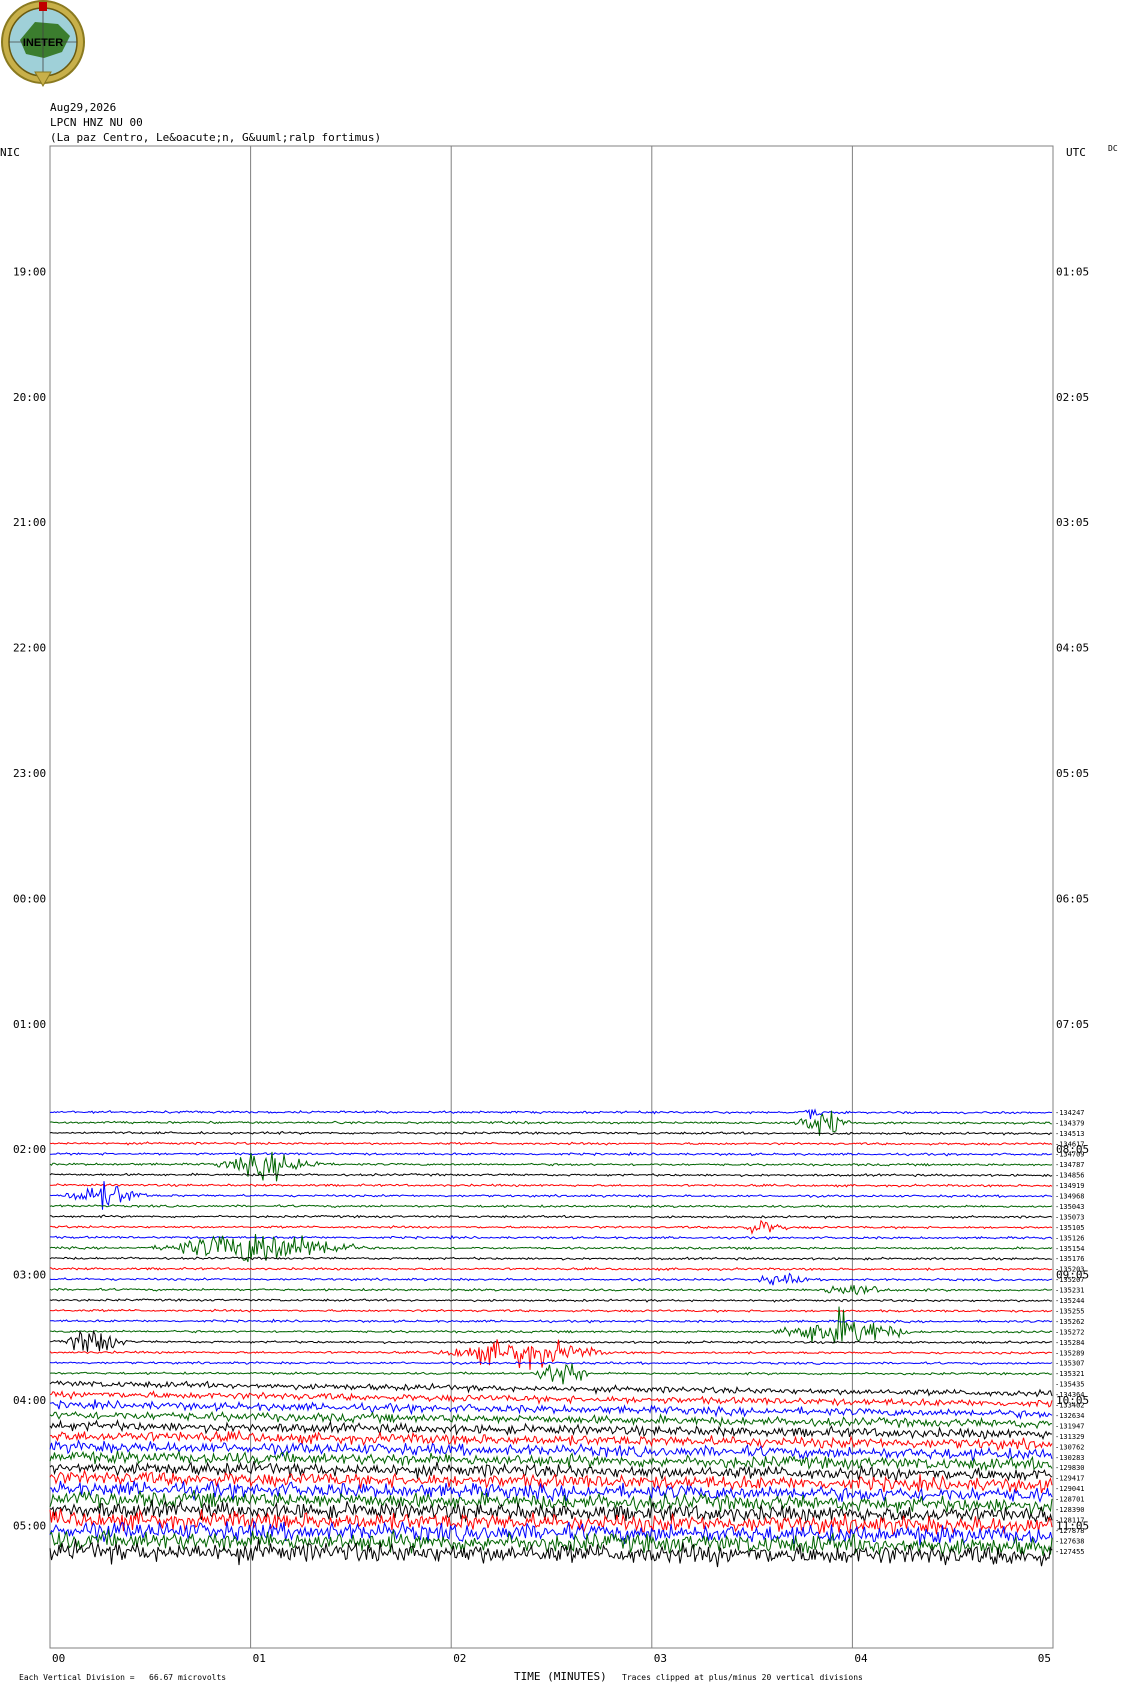 This screenshot has width=1130, height=1689. Describe the element at coordinates (1070, 1155) in the screenshot. I see `dc-offset-label: -134709` at that location.